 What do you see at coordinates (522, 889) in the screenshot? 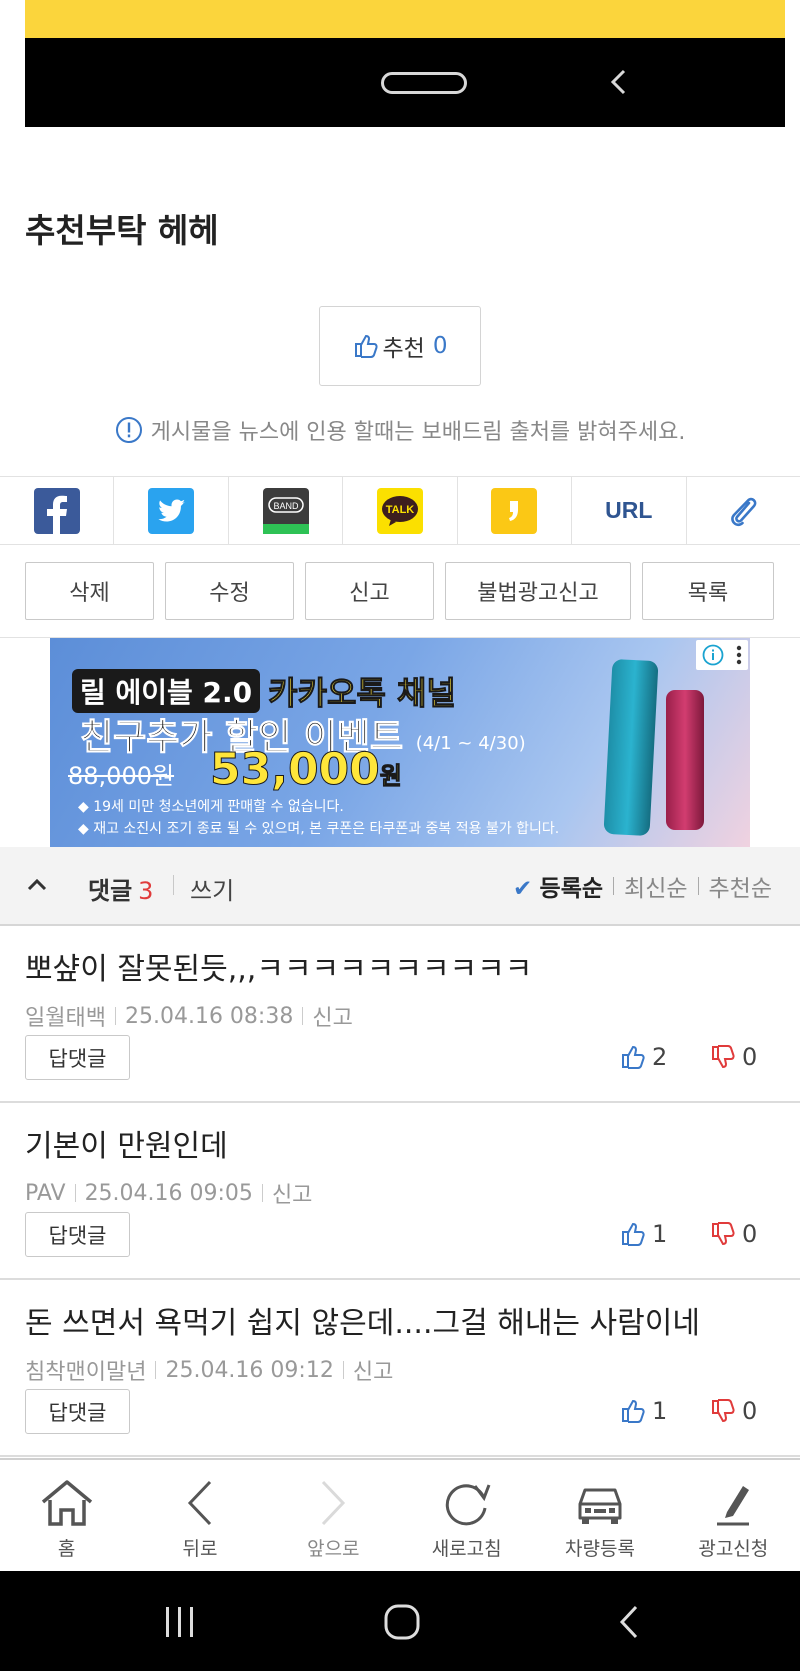
I see `check-icon: ✔` at bounding box center [522, 889].